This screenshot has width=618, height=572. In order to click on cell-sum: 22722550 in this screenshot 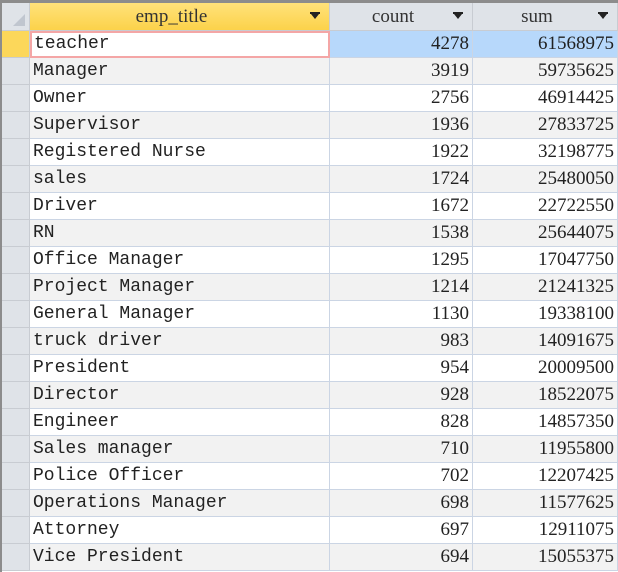, I will do `click(545, 206)`.